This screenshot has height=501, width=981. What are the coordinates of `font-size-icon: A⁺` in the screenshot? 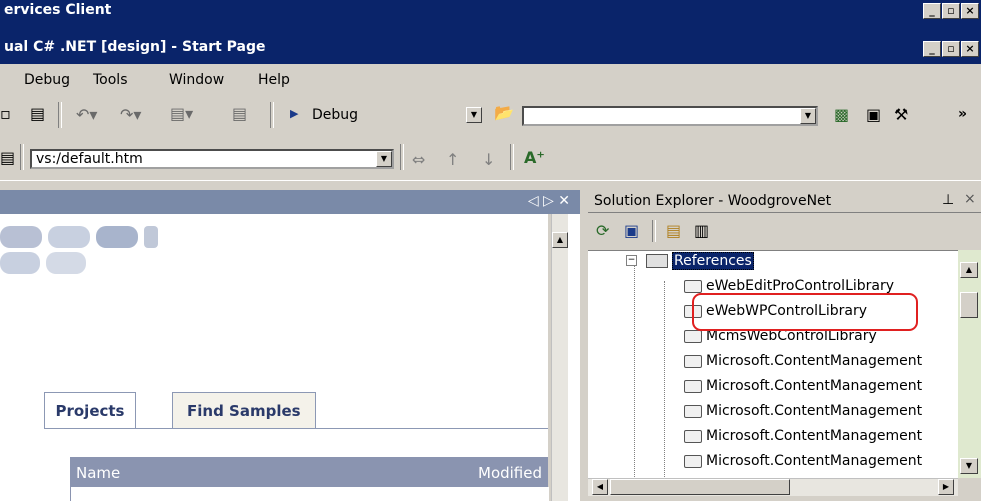 It's located at (534, 157).